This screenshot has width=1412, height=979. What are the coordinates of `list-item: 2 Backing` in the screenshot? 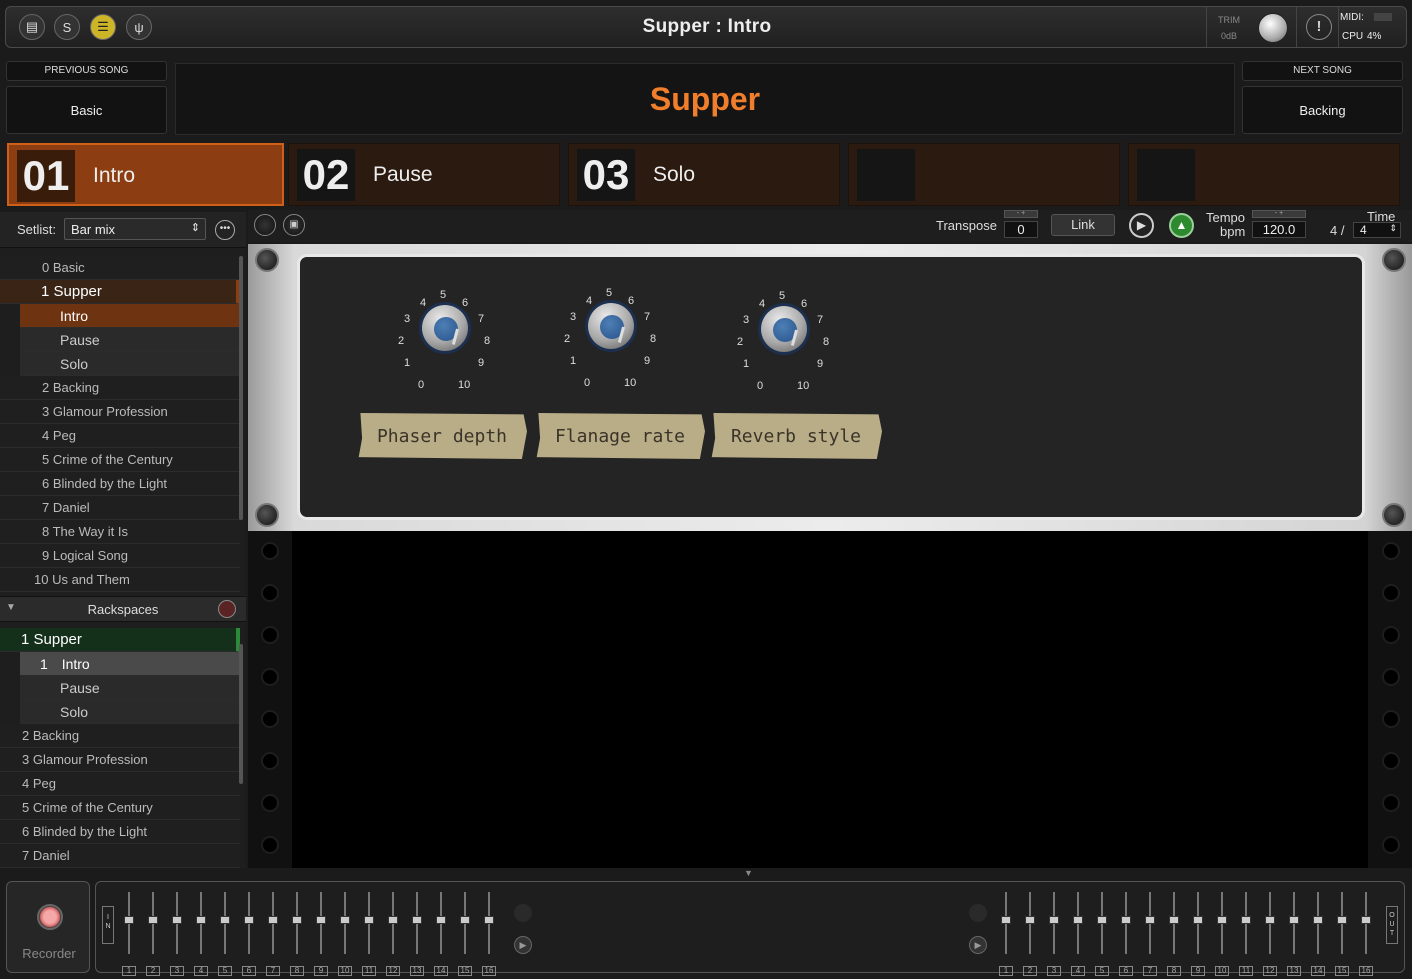 It's located at (120, 736).